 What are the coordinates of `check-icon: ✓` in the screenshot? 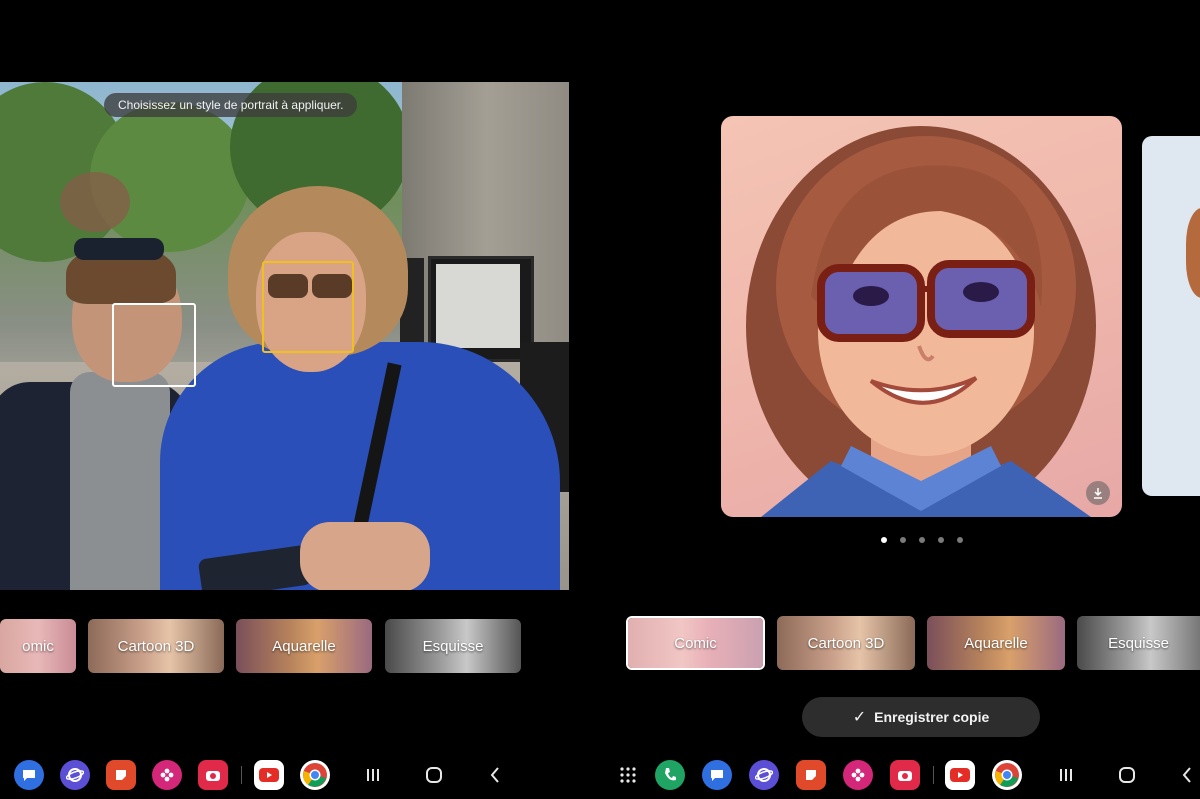 It's located at (859, 717).